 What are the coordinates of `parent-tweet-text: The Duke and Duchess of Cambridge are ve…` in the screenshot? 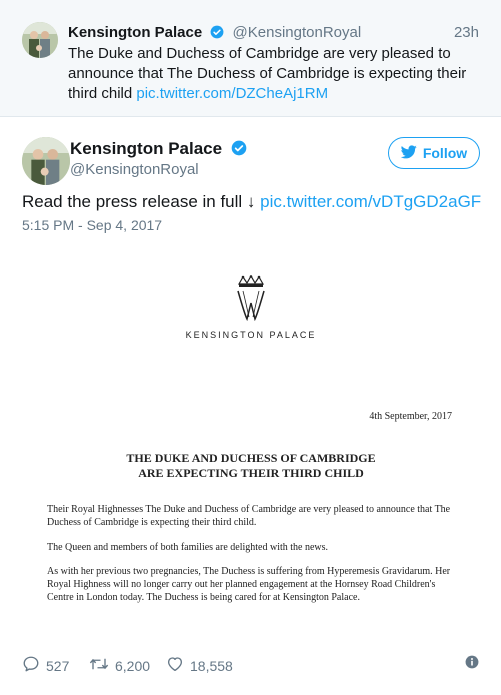 It's located at (268, 74).